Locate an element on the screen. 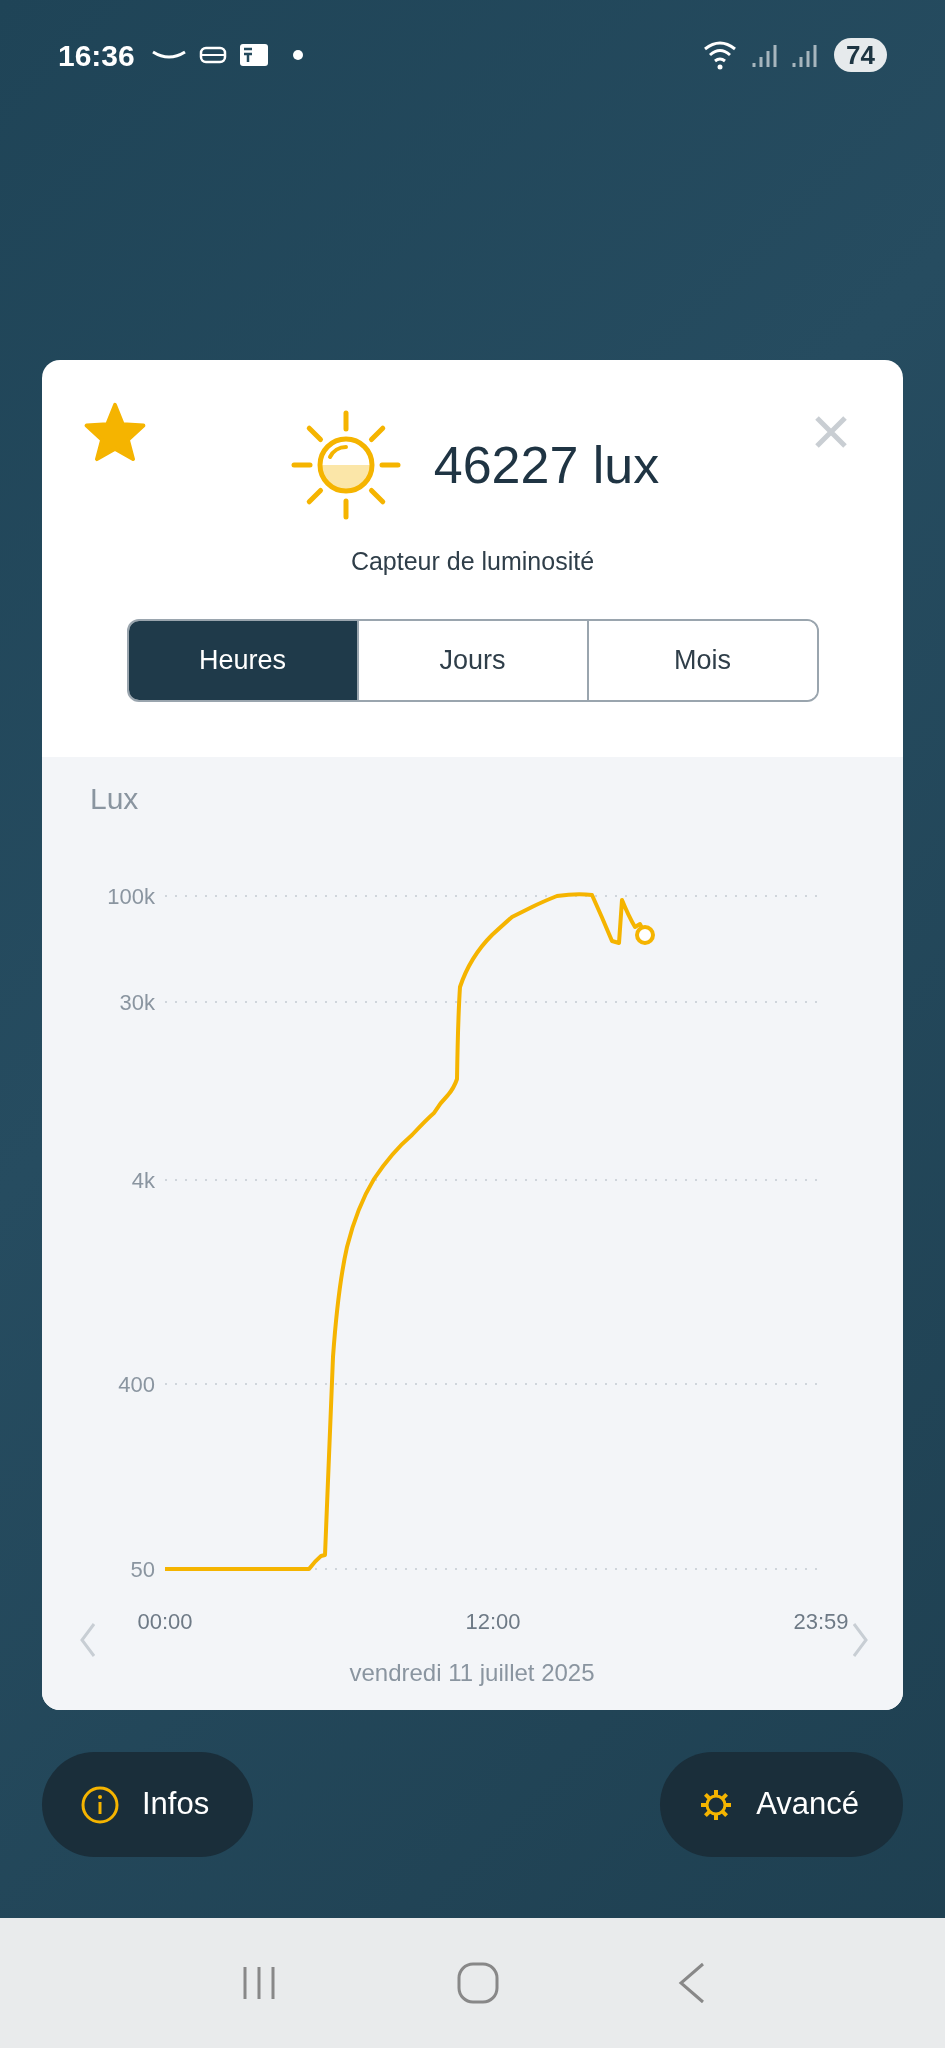 The image size is (945, 2048). period-tab: Mois is located at coordinates (701, 660).